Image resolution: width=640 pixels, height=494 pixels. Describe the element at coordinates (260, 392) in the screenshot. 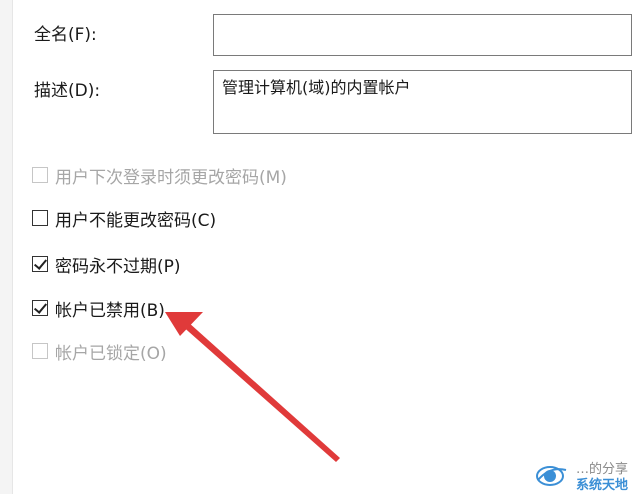

I see `arrow-shaft` at that location.